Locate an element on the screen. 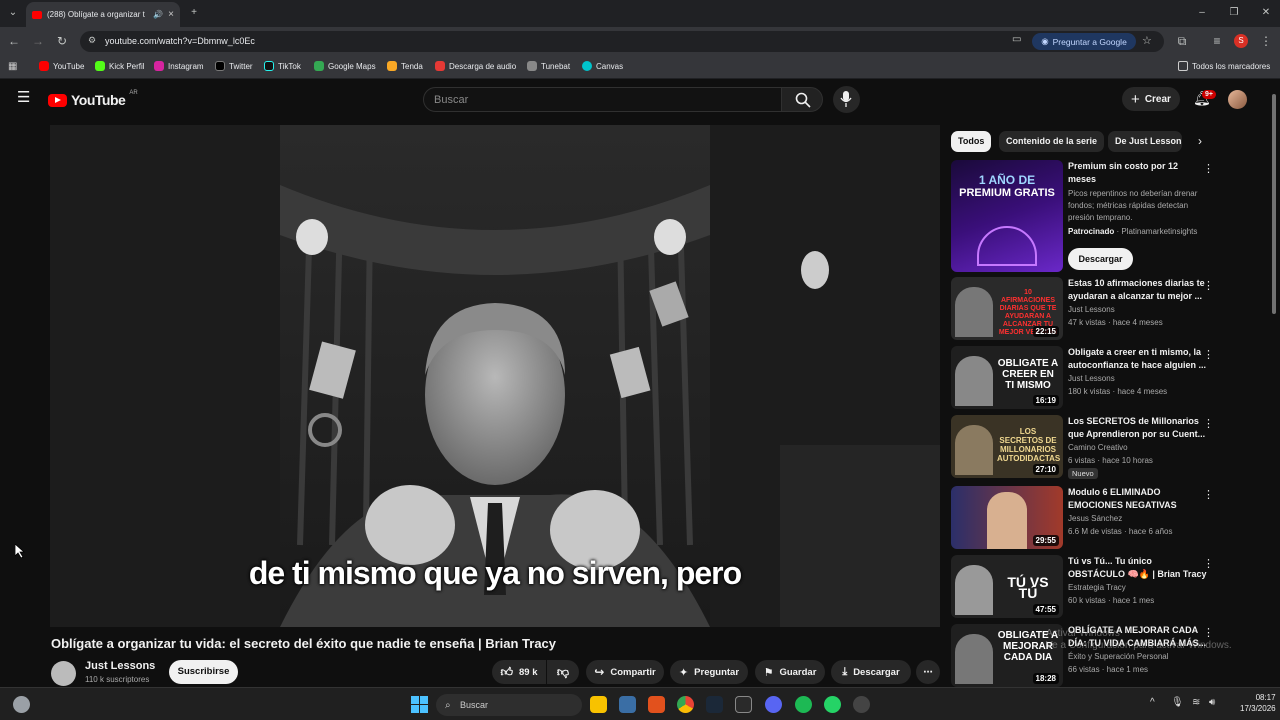 This screenshot has width=1280, height=720. more-actions-button: ⋯ is located at coordinates (928, 672).